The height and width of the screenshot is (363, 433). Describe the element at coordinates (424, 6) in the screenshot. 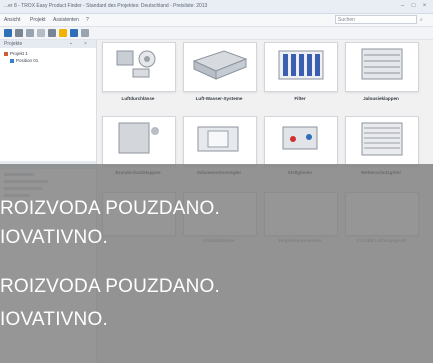

I see `close-icon: ×` at that location.